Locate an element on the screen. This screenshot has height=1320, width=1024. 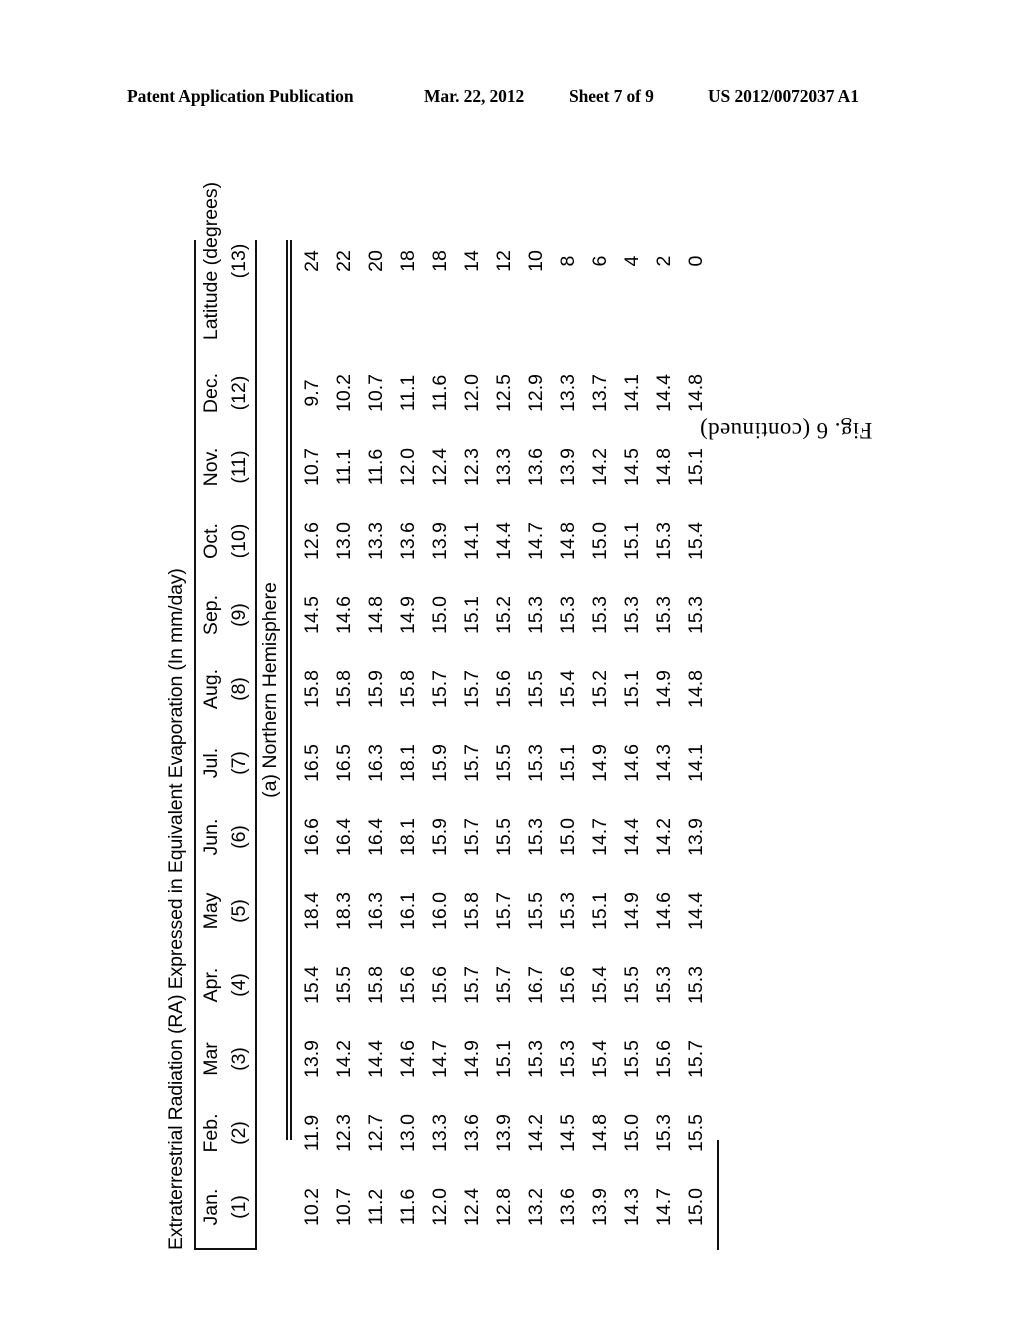
section-rule-upper is located at coordinates (287, 690).